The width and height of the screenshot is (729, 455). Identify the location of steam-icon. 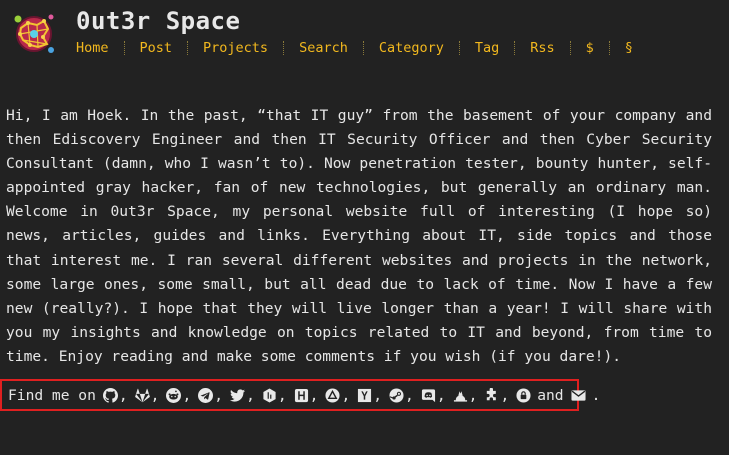
(396, 395).